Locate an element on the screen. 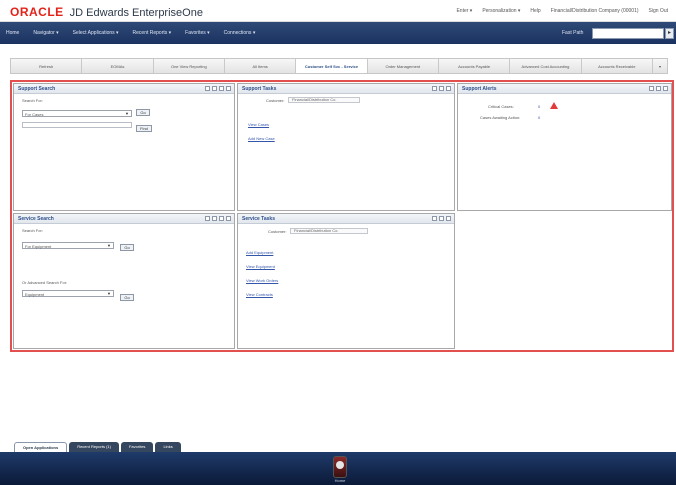  warning-icon is located at coordinates (554, 105).